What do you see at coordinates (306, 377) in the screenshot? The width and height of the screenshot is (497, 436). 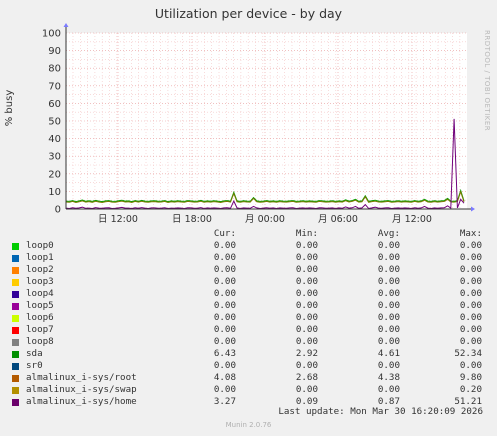 I see `legend-min-value: 2.68` at bounding box center [306, 377].